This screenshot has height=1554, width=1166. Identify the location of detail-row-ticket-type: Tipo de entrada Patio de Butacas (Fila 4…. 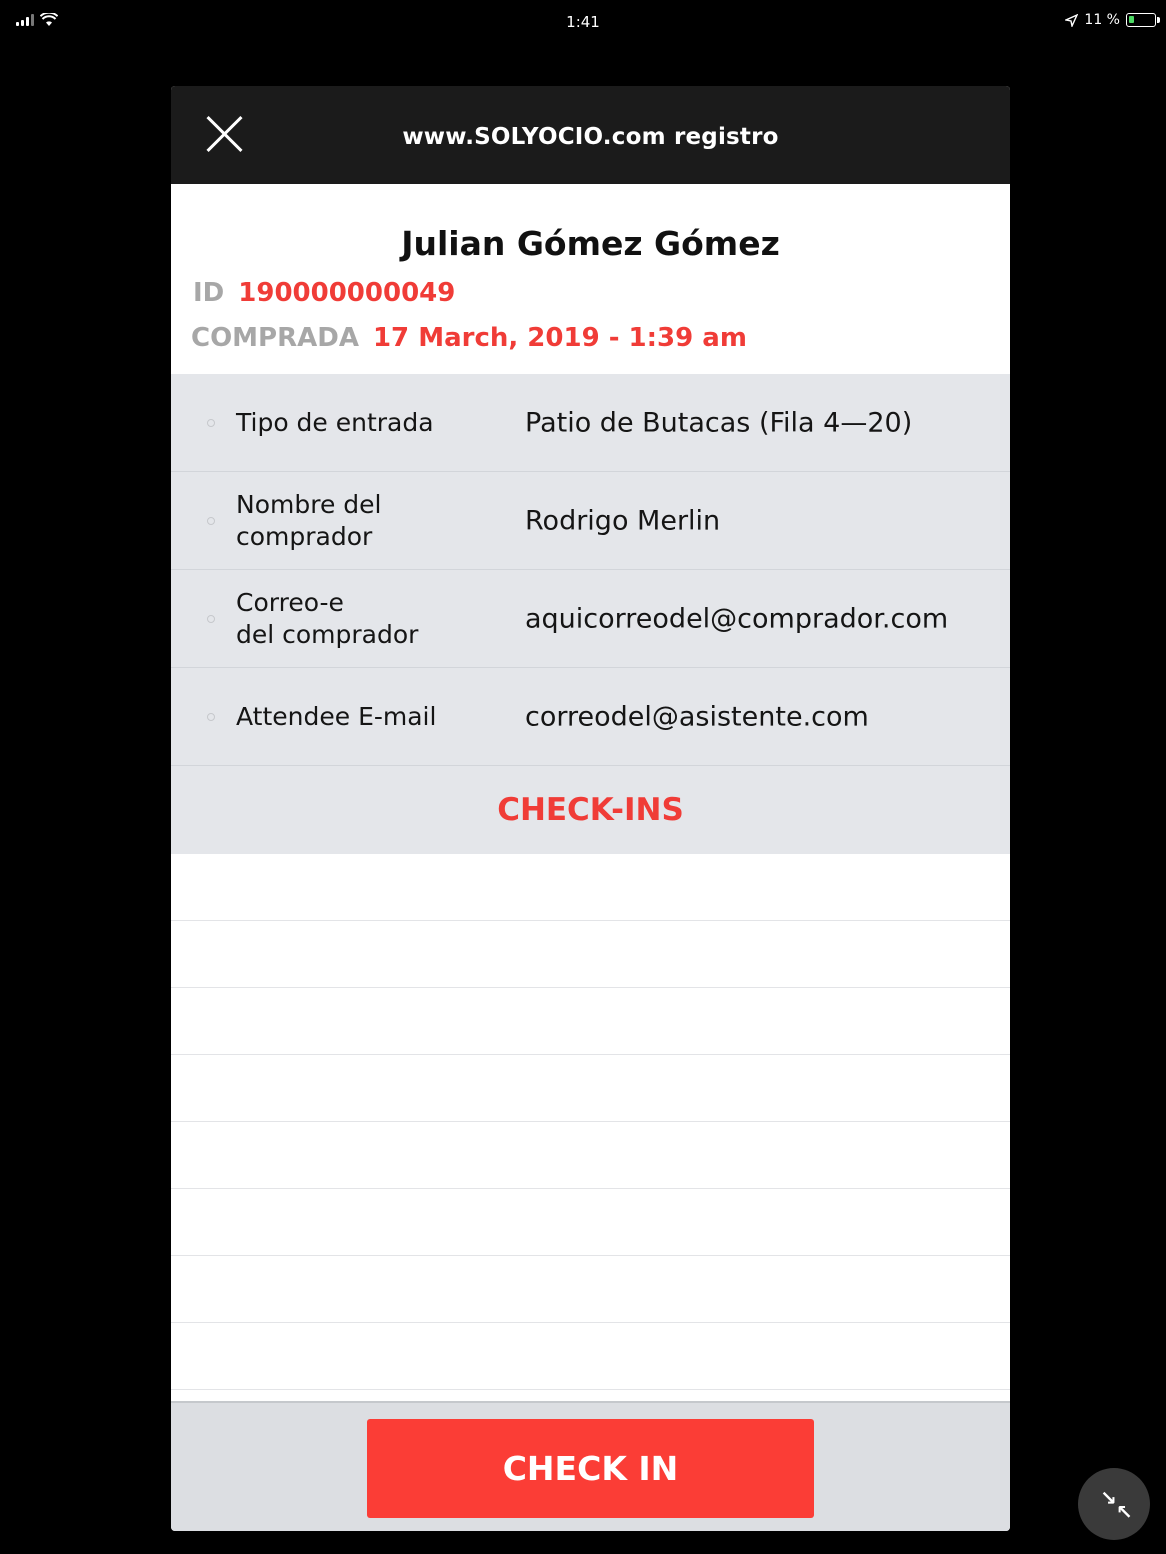
(590, 423).